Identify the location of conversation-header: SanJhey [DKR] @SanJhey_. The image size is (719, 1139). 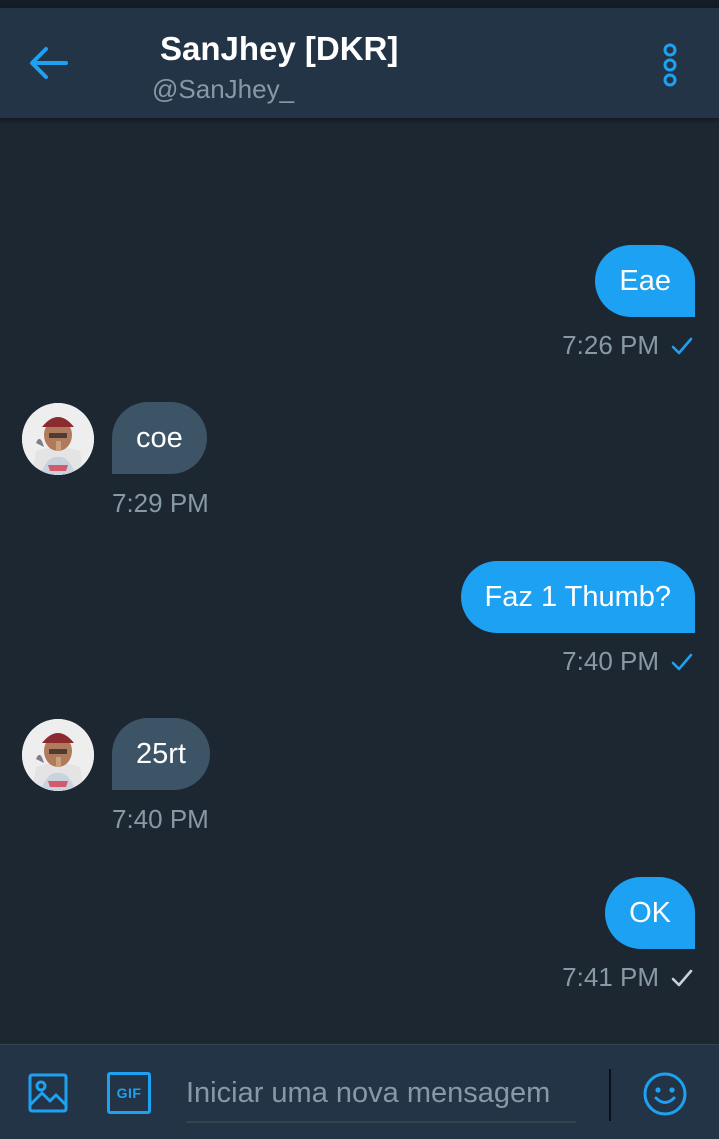
(359, 63).